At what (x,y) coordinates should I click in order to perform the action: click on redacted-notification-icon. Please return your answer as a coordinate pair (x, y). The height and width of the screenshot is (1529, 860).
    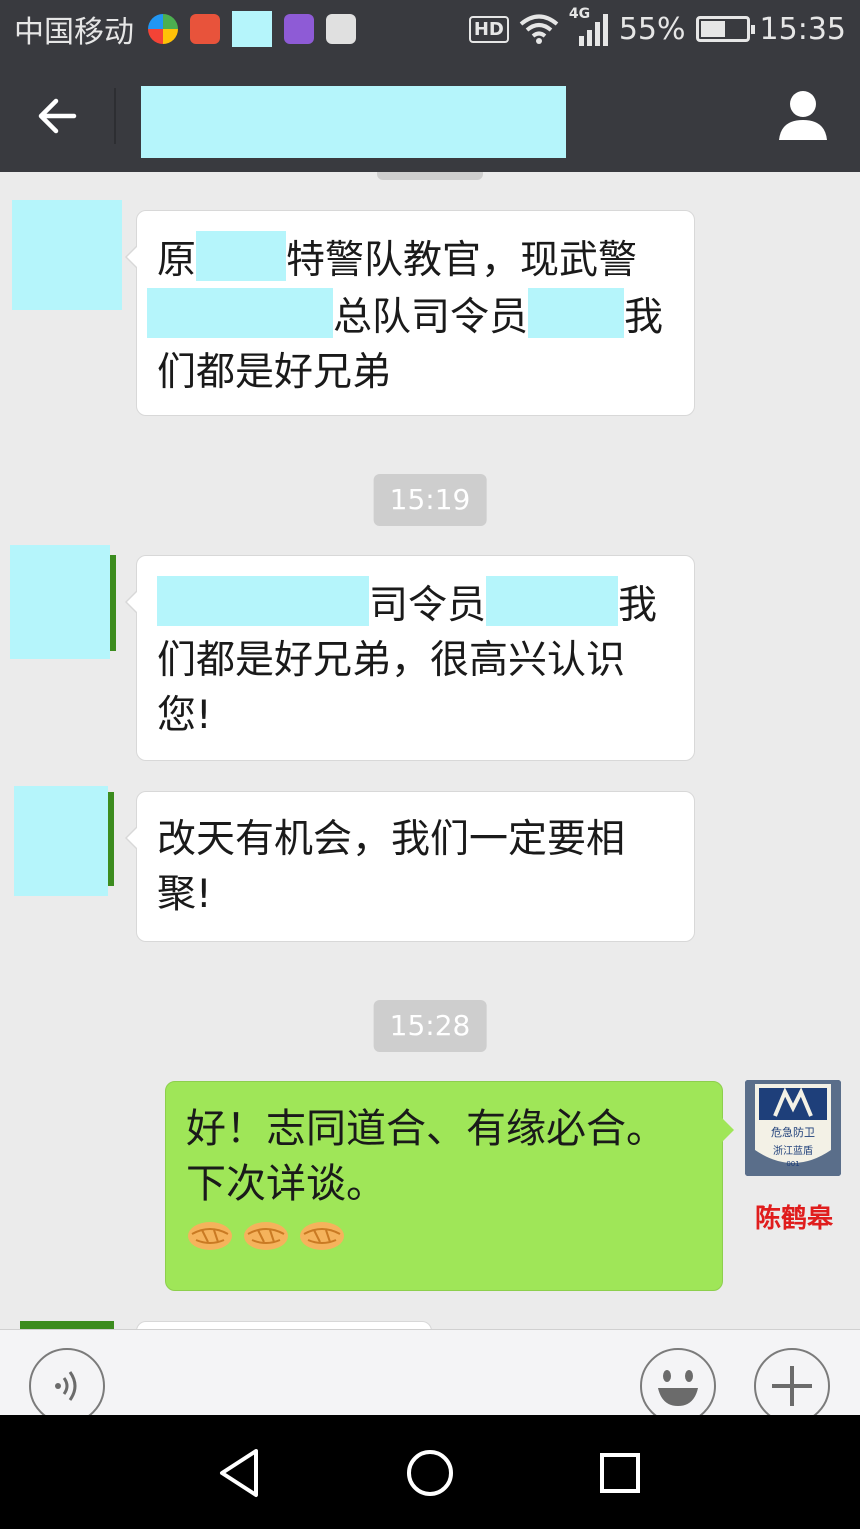
    Looking at the image, I should click on (252, 29).